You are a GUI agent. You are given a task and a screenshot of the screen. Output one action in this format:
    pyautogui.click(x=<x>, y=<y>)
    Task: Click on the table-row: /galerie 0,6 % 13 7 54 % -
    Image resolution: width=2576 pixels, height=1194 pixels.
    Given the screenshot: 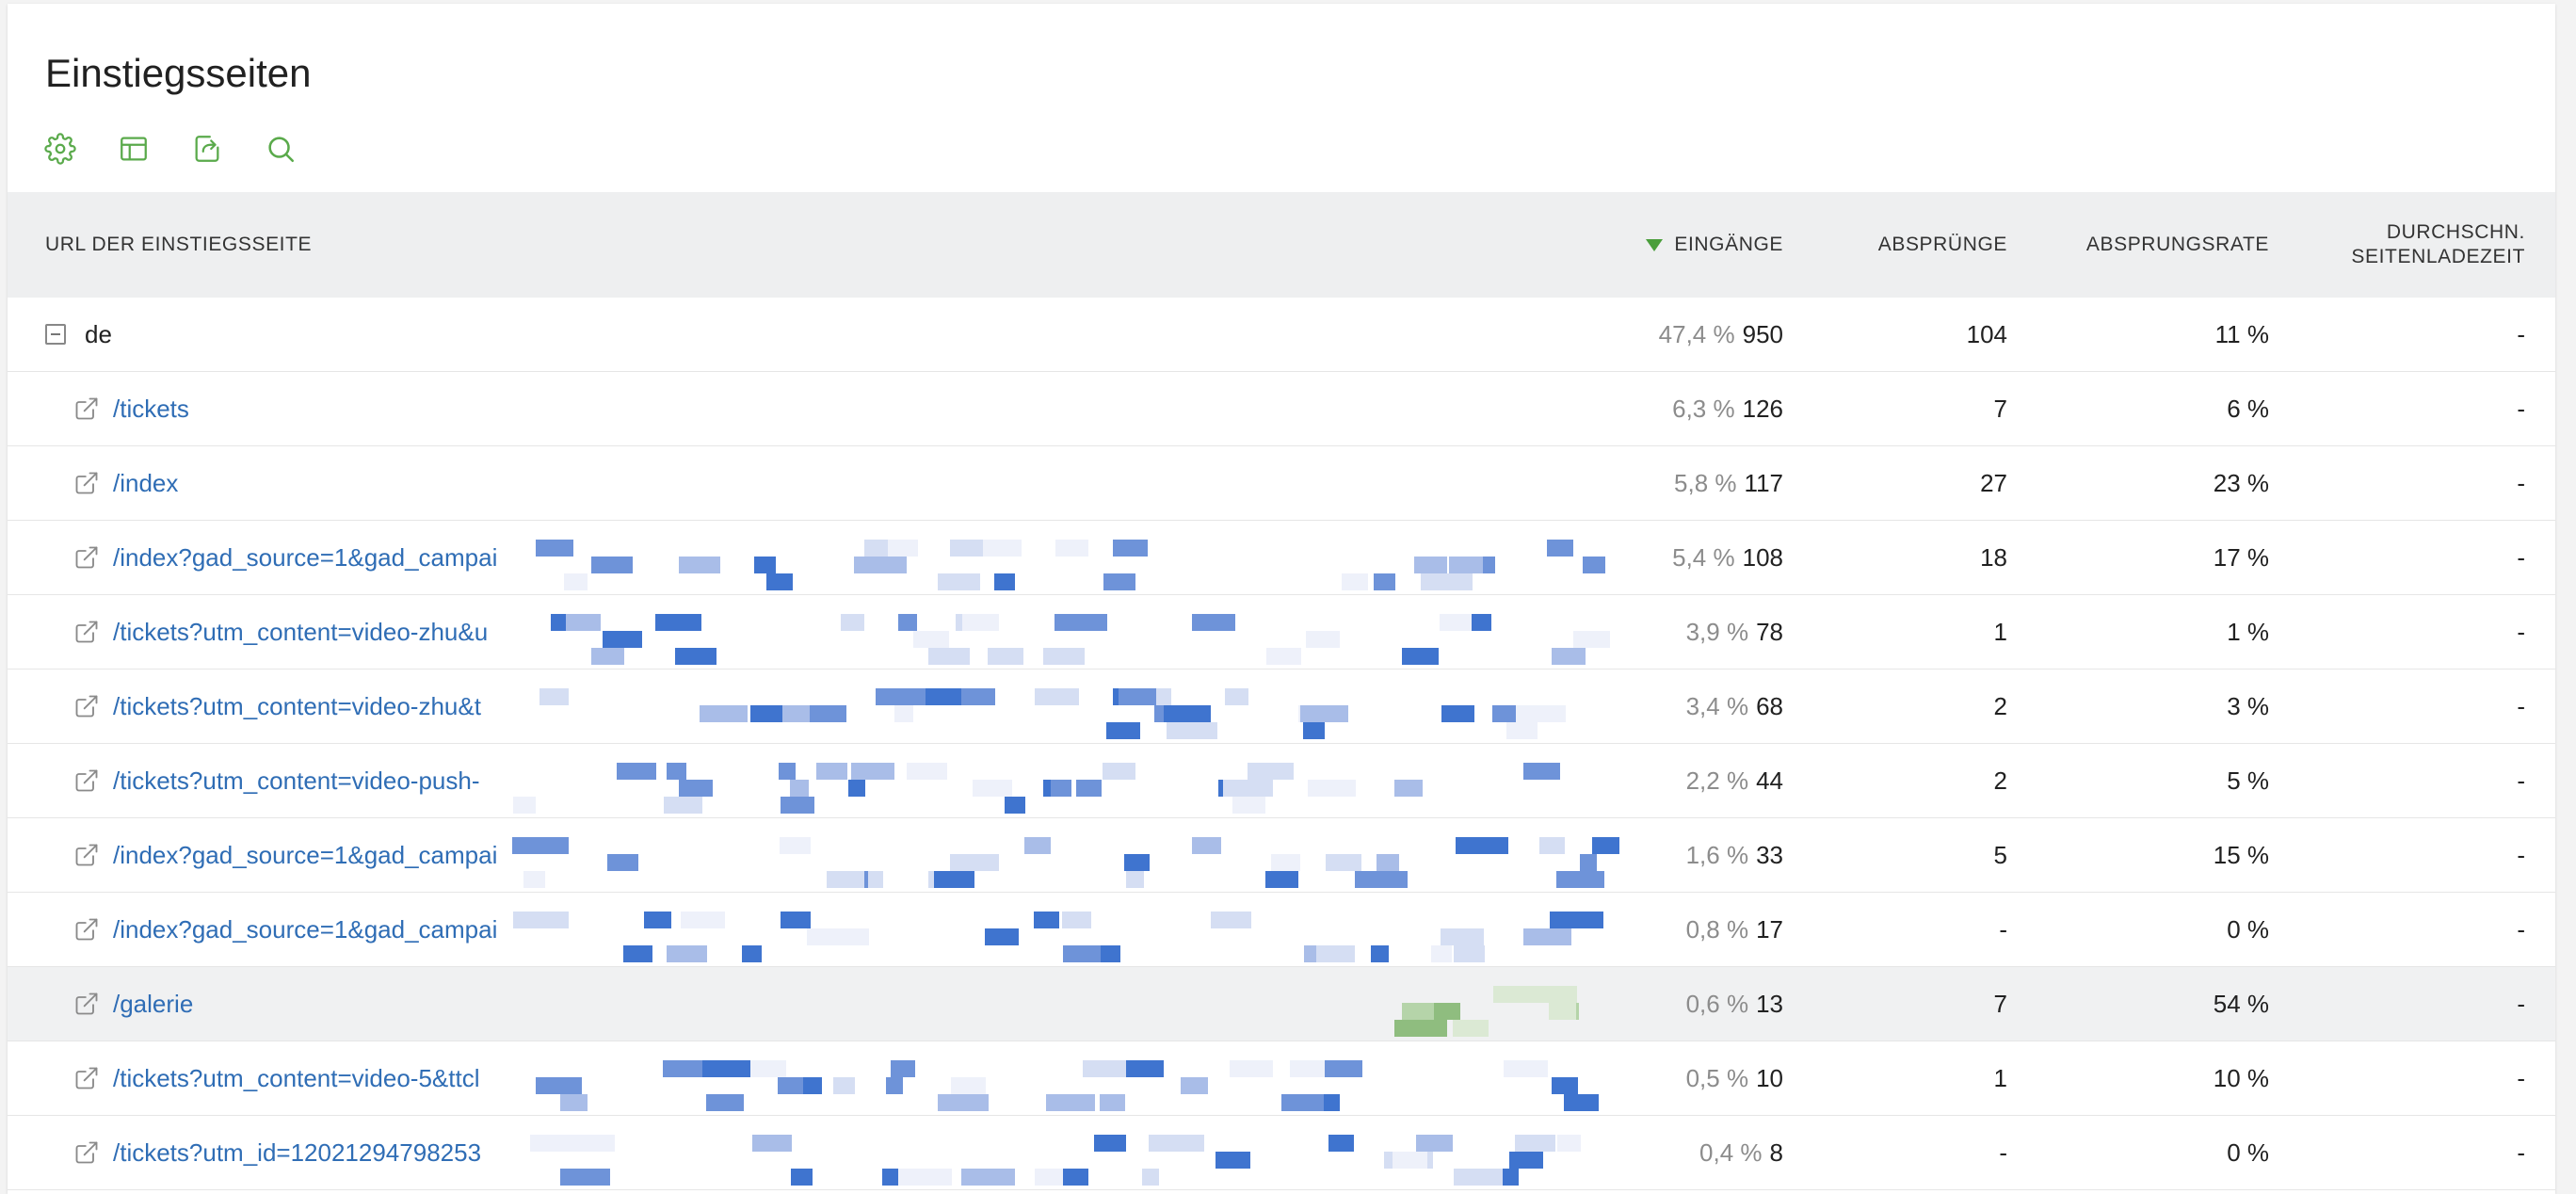 What is the action you would take?
    pyautogui.click(x=1281, y=1004)
    